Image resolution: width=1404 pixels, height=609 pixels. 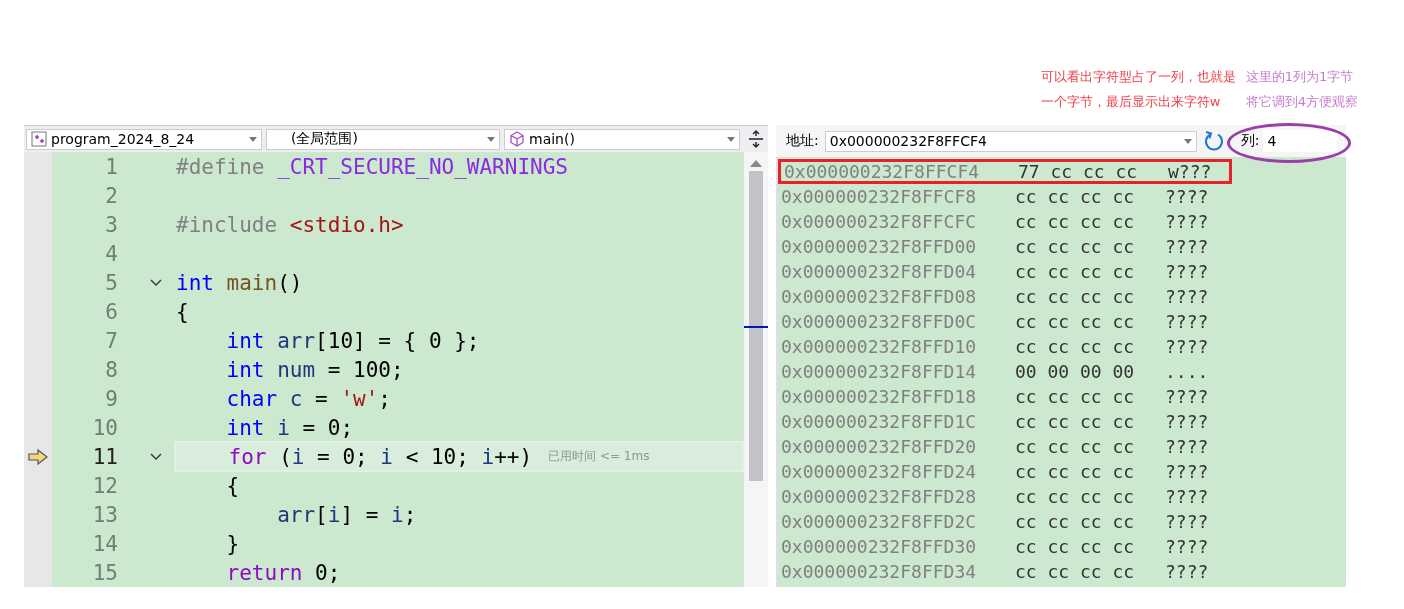 I want to click on line-number: 10, so click(x=104, y=427).